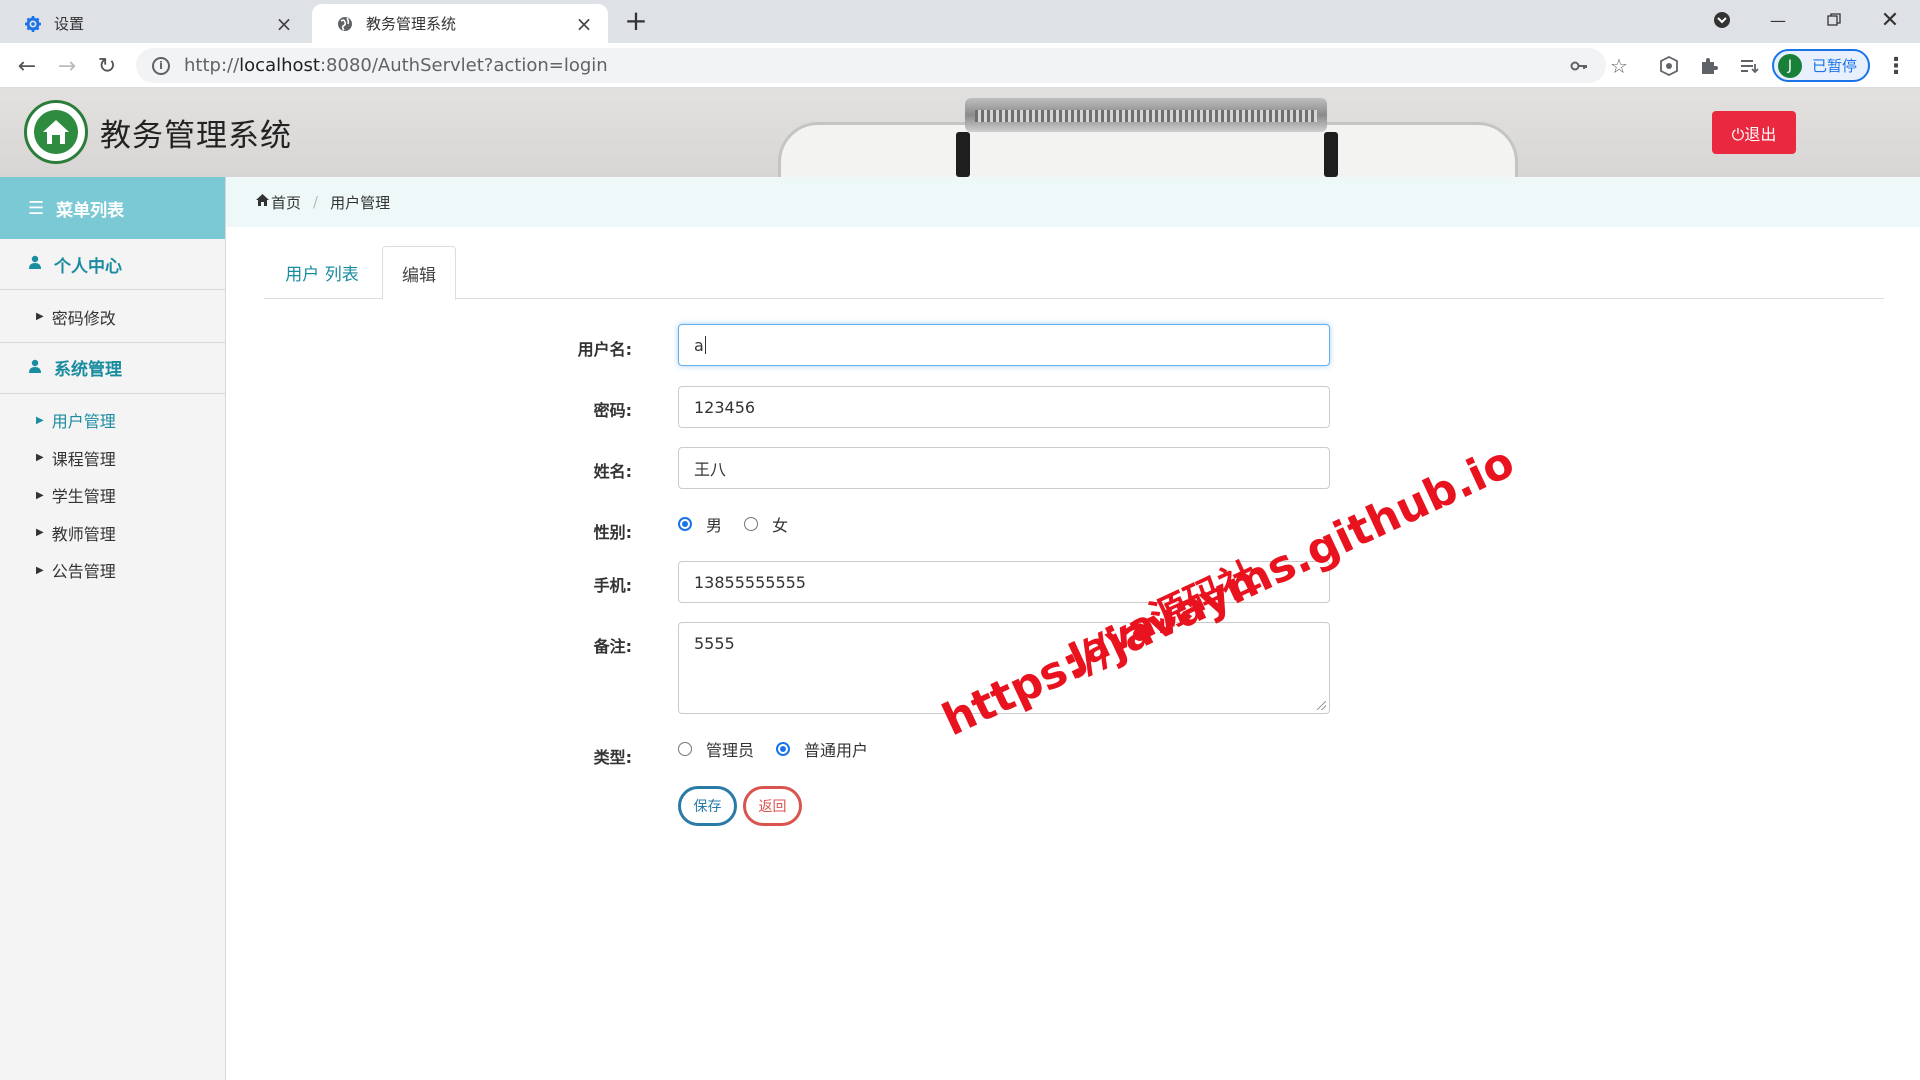 The height and width of the screenshot is (1080, 1920). I want to click on remark-value: 5555, so click(714, 643).